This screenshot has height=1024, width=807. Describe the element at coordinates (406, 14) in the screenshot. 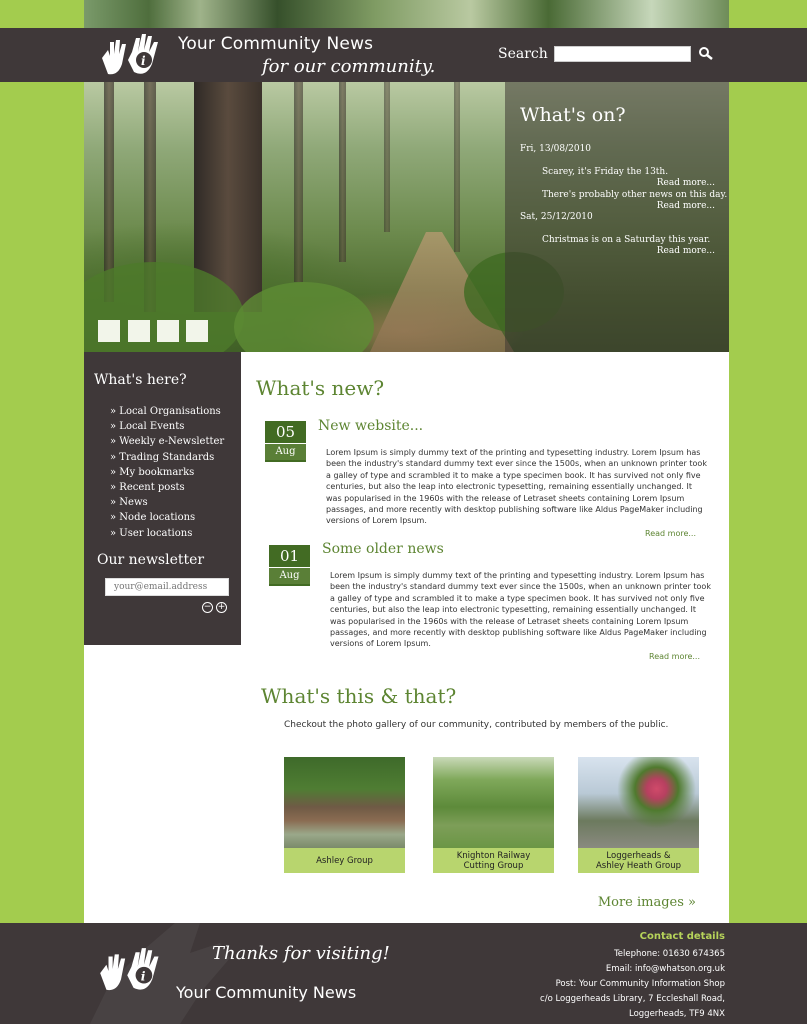

I see `header-forest-strip` at that location.